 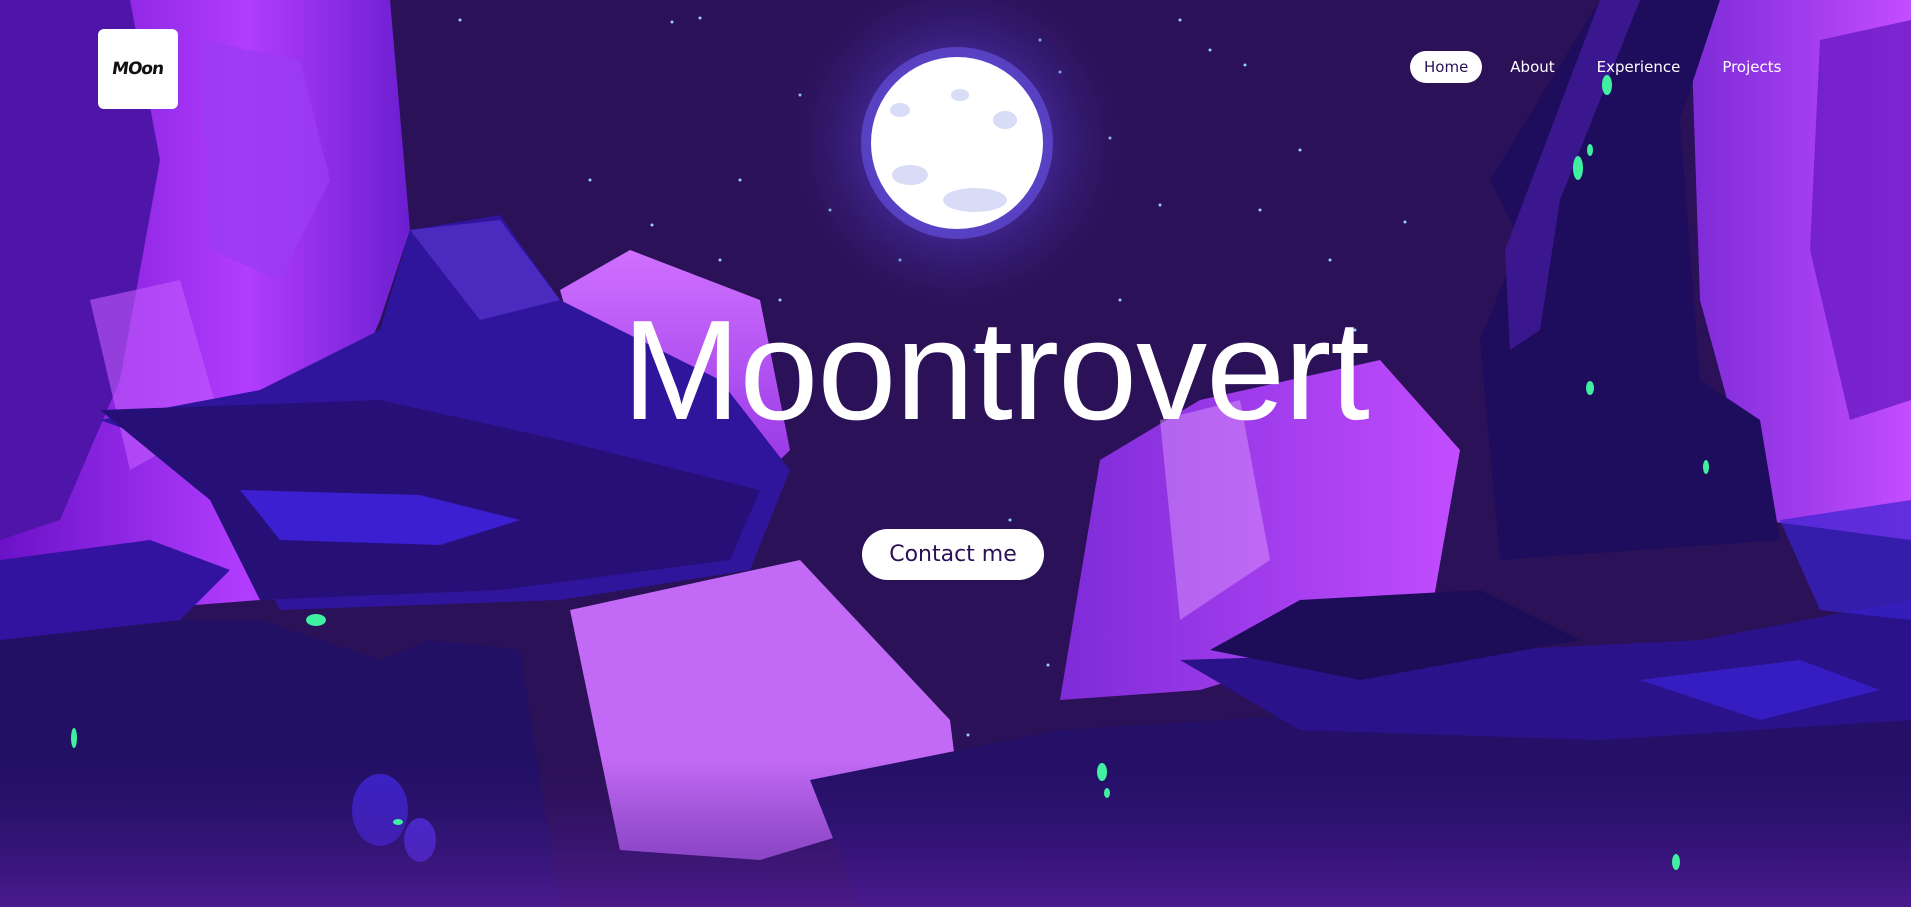 I want to click on nav-item-projects: Projects, so click(x=1751, y=67).